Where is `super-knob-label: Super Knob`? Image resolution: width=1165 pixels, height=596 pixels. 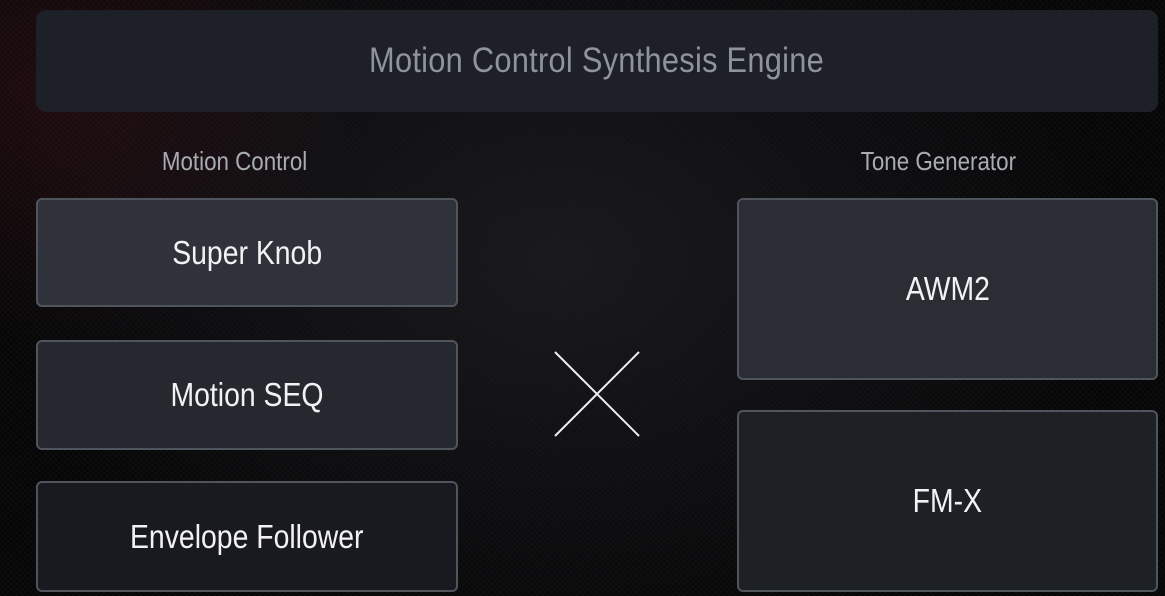 super-knob-label: Super Knob is located at coordinates (247, 252).